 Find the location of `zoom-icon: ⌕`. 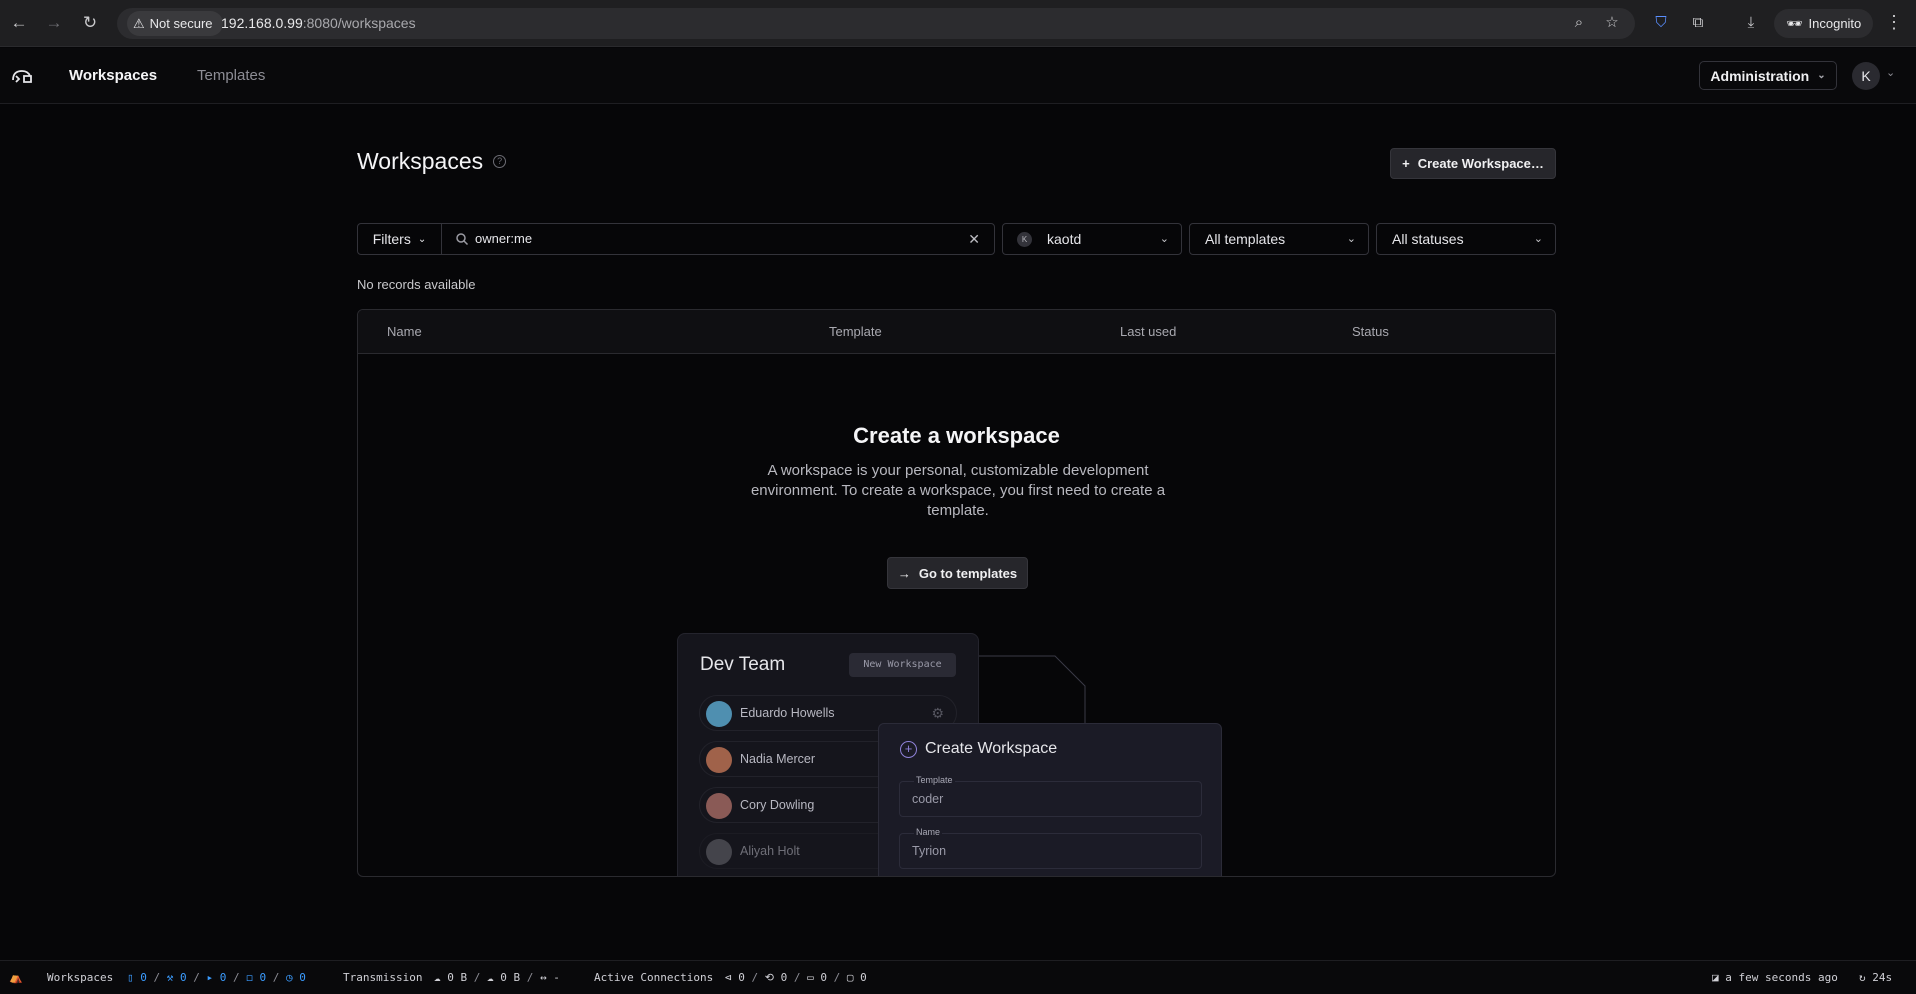

zoom-icon: ⌕ is located at coordinates (1579, 23).